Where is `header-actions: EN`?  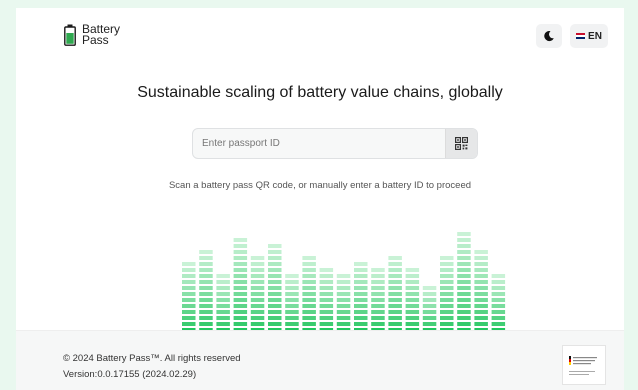 header-actions: EN is located at coordinates (572, 36).